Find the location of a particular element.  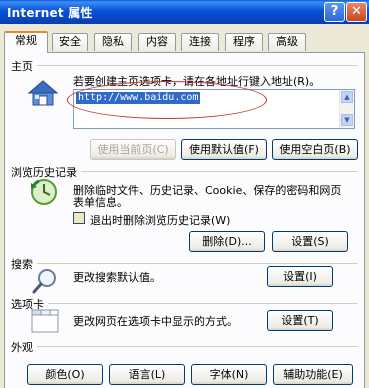

house-icon is located at coordinates (43, 93).